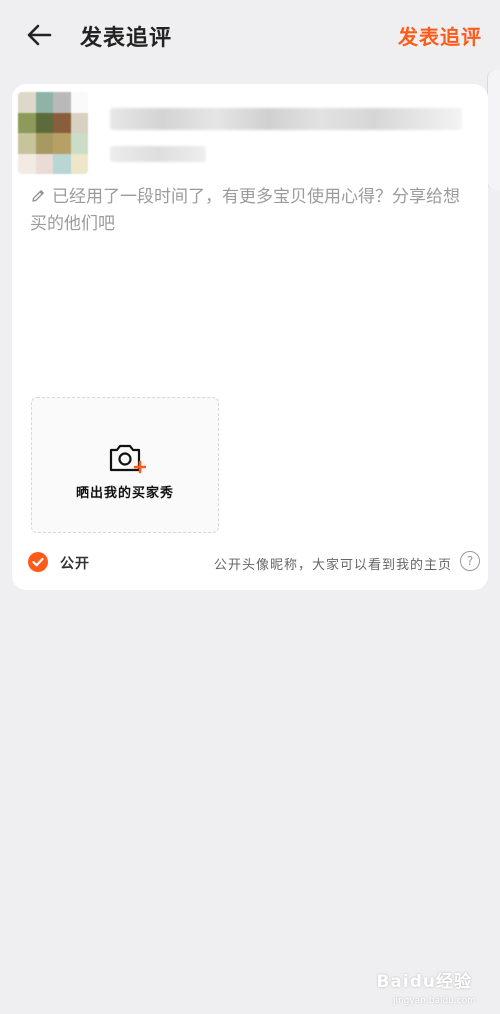 The height and width of the screenshot is (1014, 500). I want to click on add-photo-button: 晒出我的买家秀, so click(125, 465).